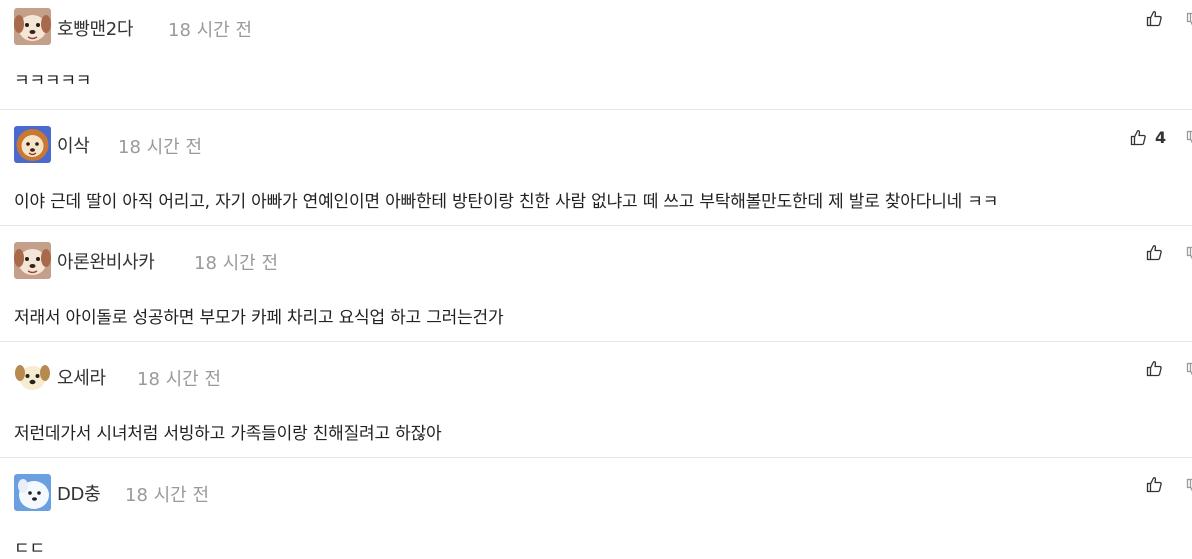  What do you see at coordinates (79, 493) in the screenshot?
I see `comment-username: DD충` at bounding box center [79, 493].